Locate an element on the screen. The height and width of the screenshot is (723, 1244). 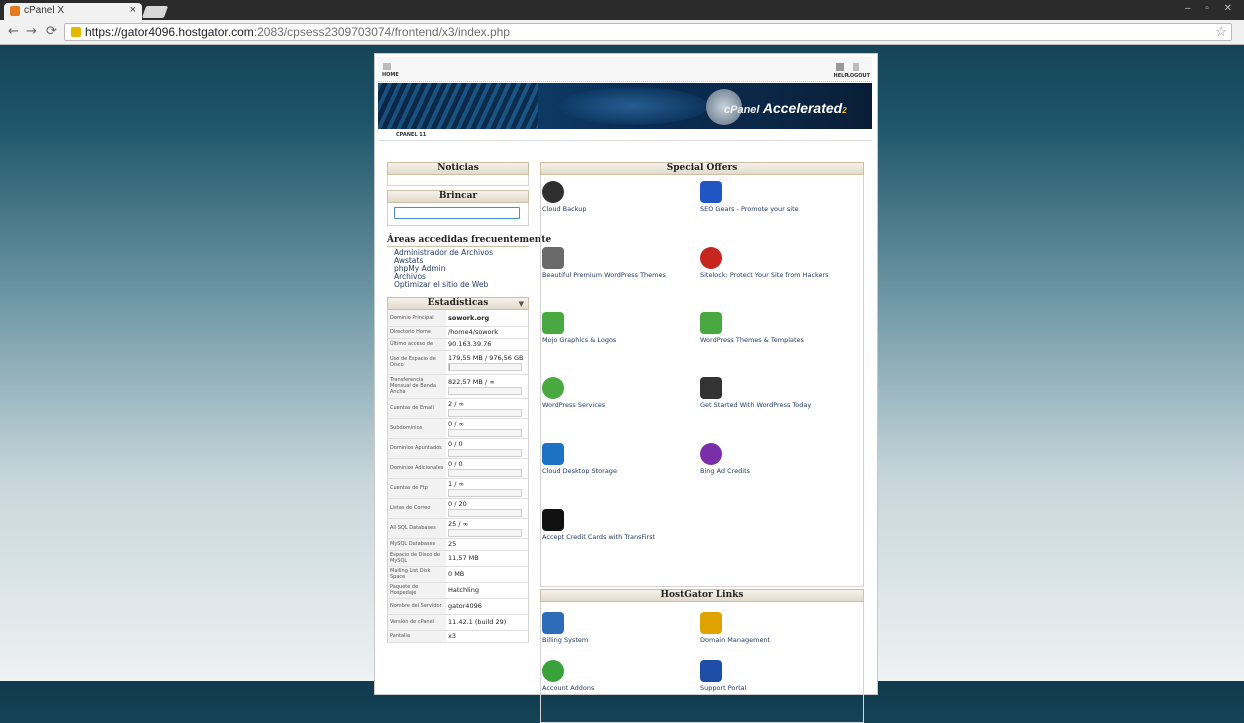
brand-version: 2 is located at coordinates (844, 110).